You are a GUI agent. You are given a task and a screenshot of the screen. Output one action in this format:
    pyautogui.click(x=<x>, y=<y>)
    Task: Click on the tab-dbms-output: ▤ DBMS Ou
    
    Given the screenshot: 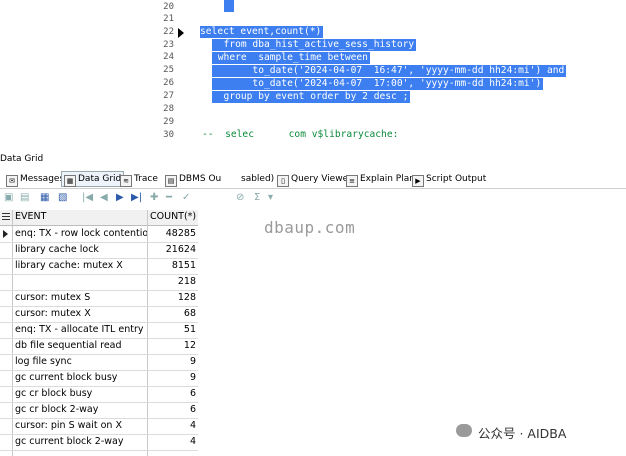 What is the action you would take?
    pyautogui.click(x=193, y=179)
    